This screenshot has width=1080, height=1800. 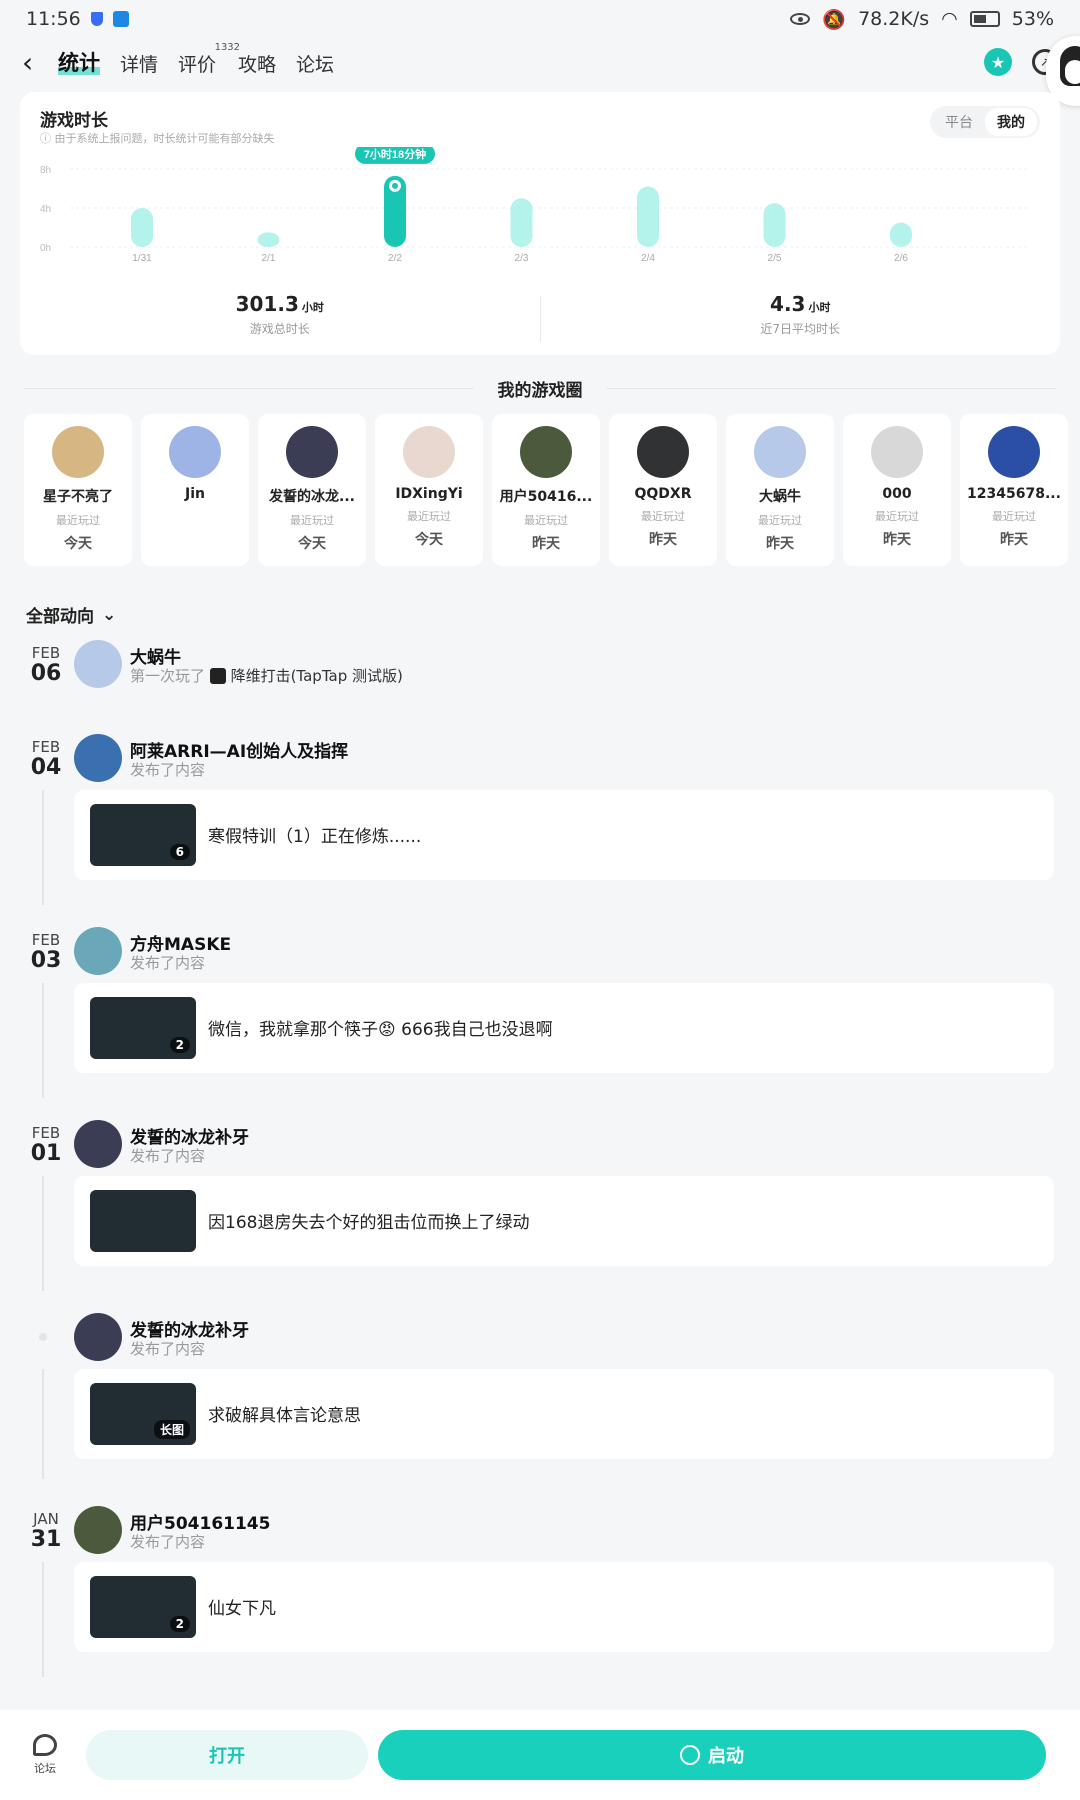 What do you see at coordinates (540, 322) in the screenshot?
I see `playtime-stats: 301.3 小时 游戏总时长 4.3 小时 近7日平均时长` at bounding box center [540, 322].